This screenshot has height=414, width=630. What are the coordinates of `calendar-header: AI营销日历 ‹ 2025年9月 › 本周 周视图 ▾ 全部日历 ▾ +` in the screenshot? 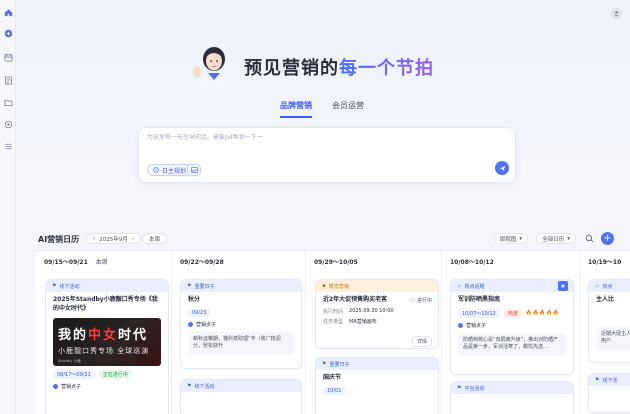 It's located at (328, 239).